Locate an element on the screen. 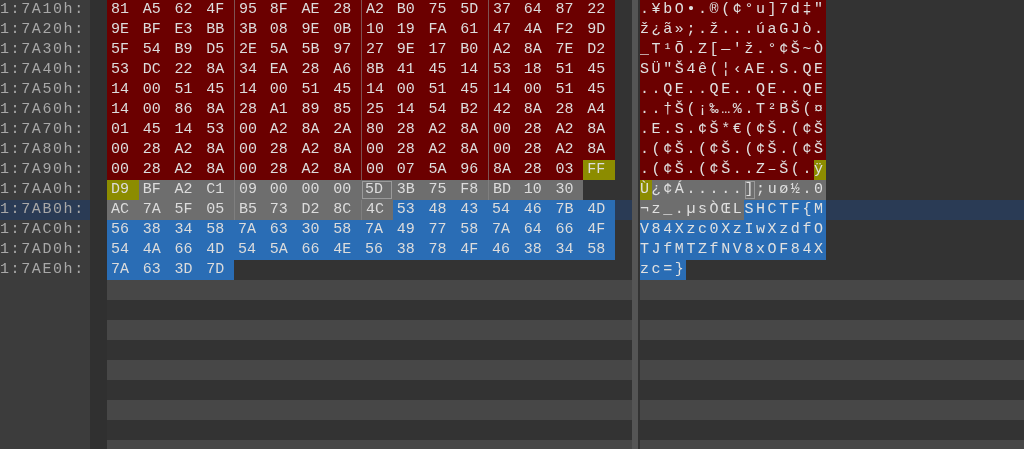 The width and height of the screenshot is (1024, 449). hex-byte: 10 is located at coordinates (377, 30).